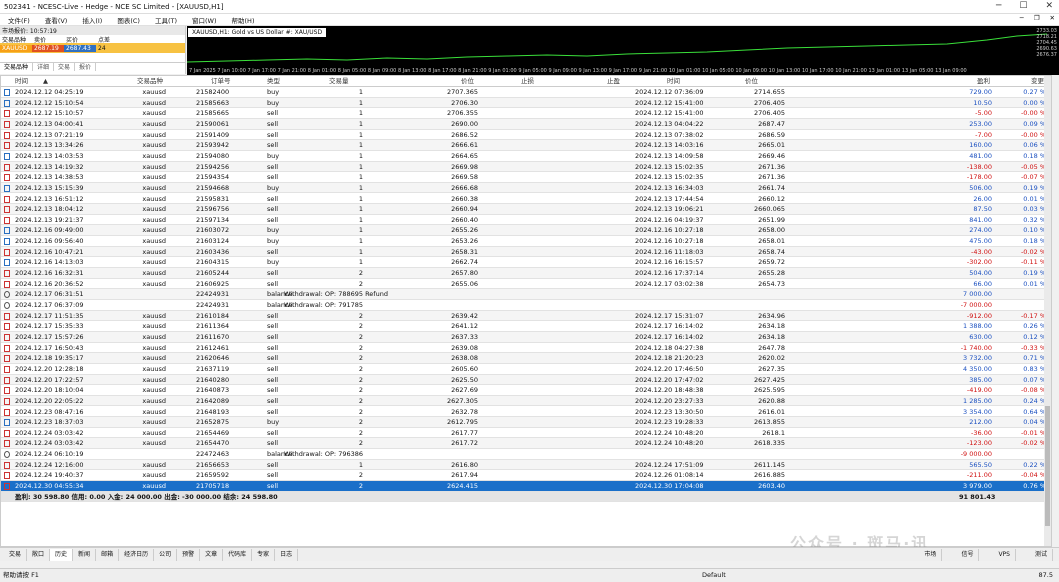 The height and width of the screenshot is (582, 1059). What do you see at coordinates (62, 554) in the screenshot?
I see `toolbox-tab: 历史` at bounding box center [62, 554].